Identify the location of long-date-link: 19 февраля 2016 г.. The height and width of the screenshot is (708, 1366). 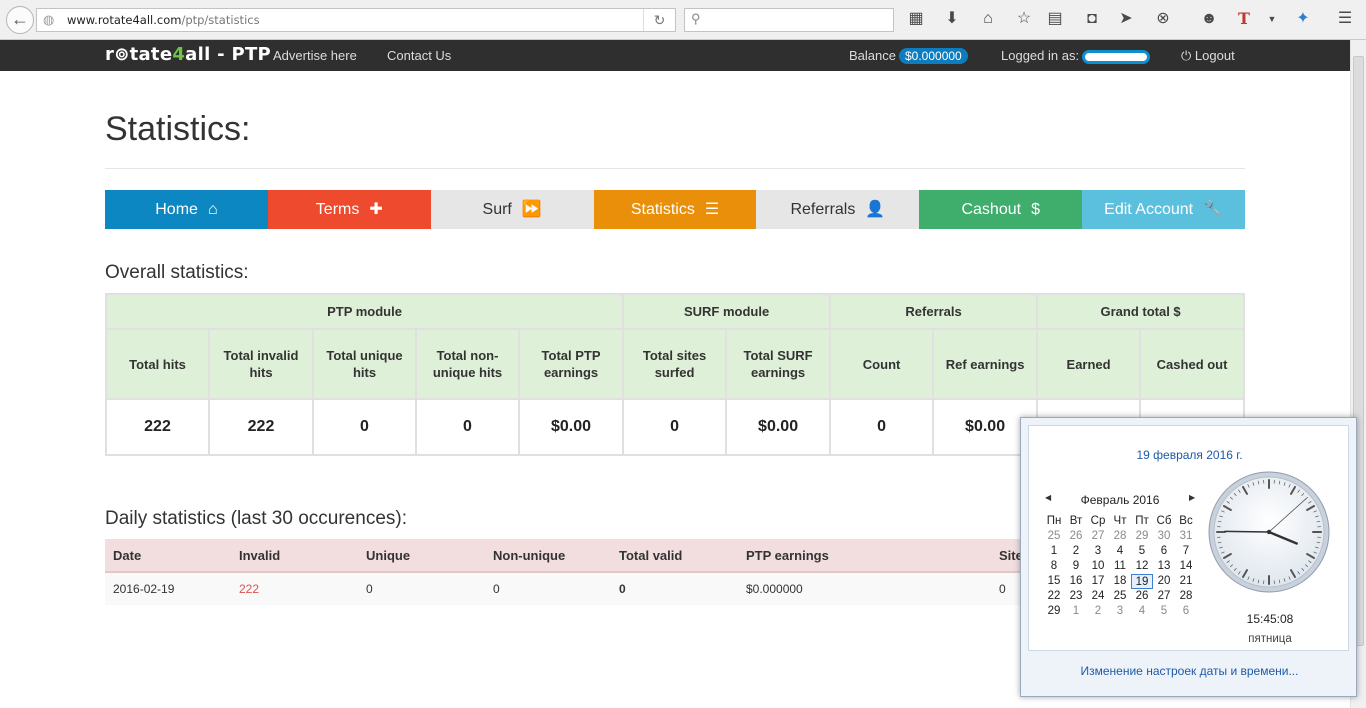
(1189, 455).